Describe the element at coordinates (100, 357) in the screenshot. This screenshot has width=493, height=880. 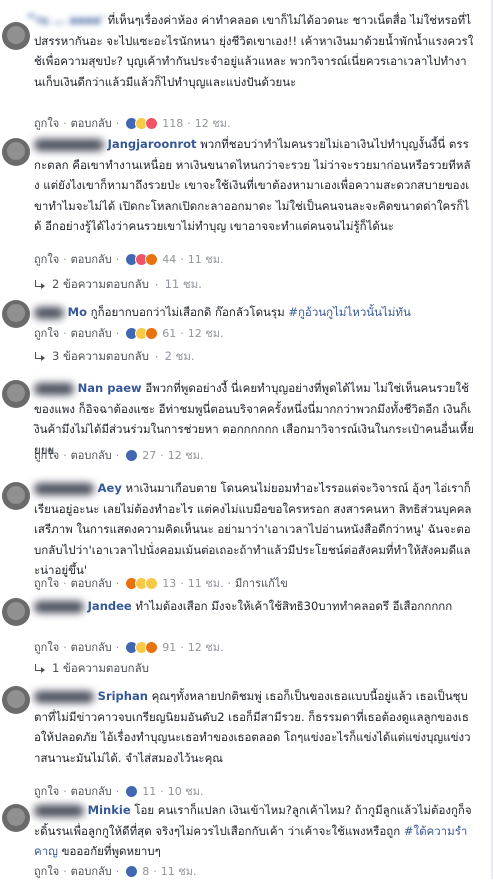
I see `replies-label: 3 ข้อความตอบกลับ` at that location.